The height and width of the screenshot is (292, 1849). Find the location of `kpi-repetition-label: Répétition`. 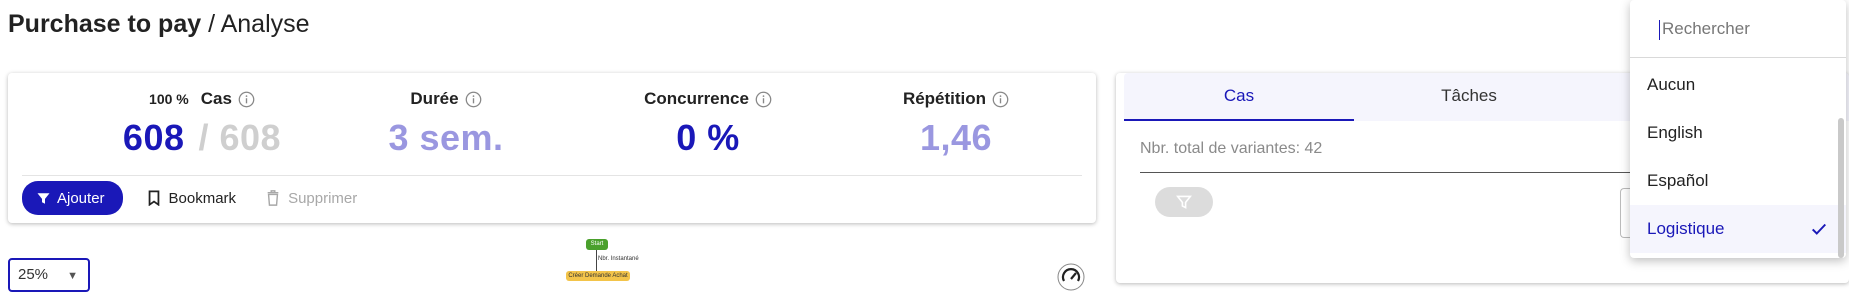

kpi-repetition-label: Répétition is located at coordinates (944, 98).